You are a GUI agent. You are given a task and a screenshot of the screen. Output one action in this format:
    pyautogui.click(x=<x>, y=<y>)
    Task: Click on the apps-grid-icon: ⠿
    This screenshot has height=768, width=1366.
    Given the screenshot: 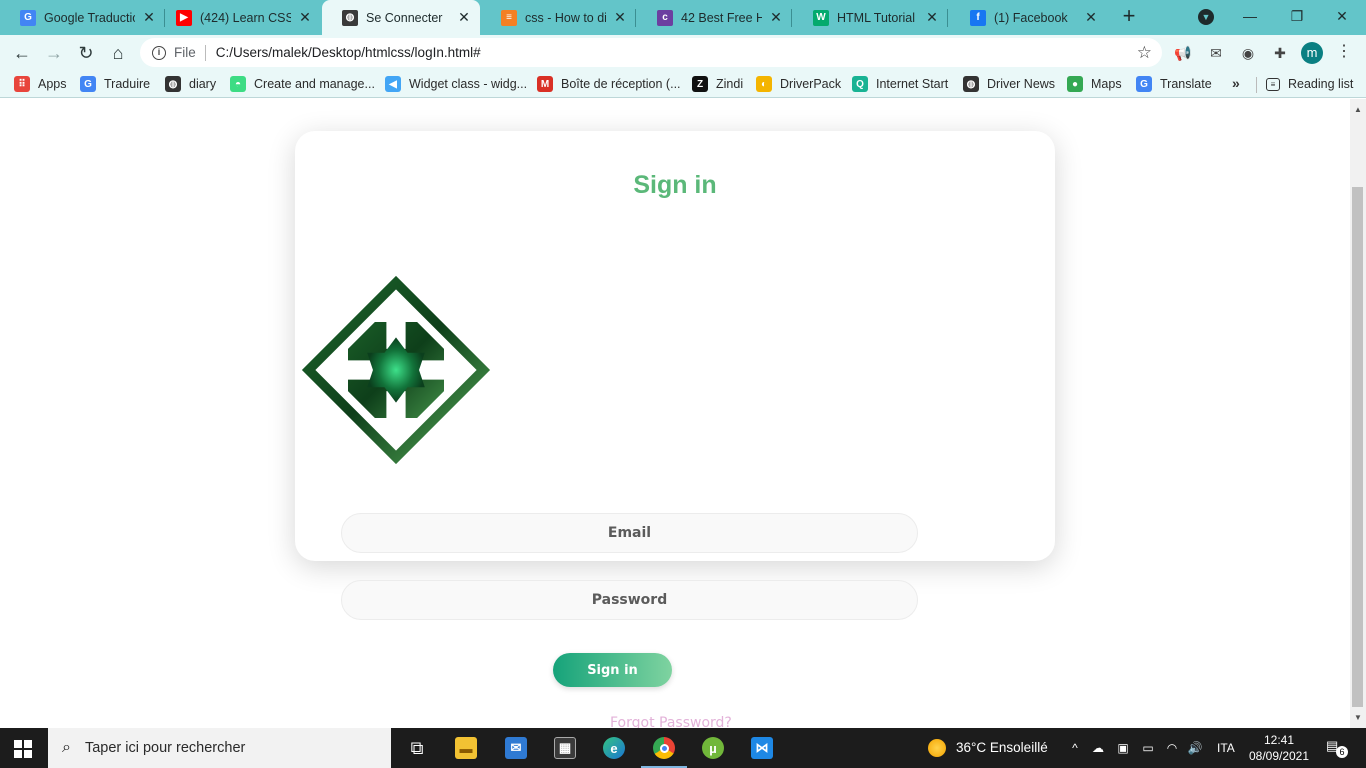 What is the action you would take?
    pyautogui.click(x=22, y=84)
    